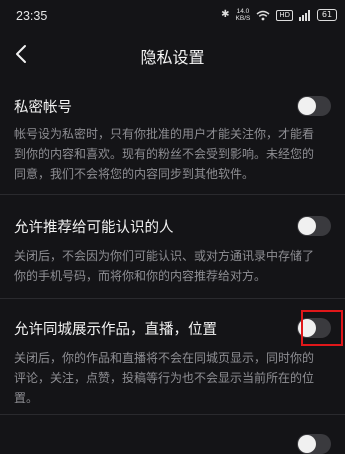  I want to click on page-title: 隐私设置, so click(172, 57).